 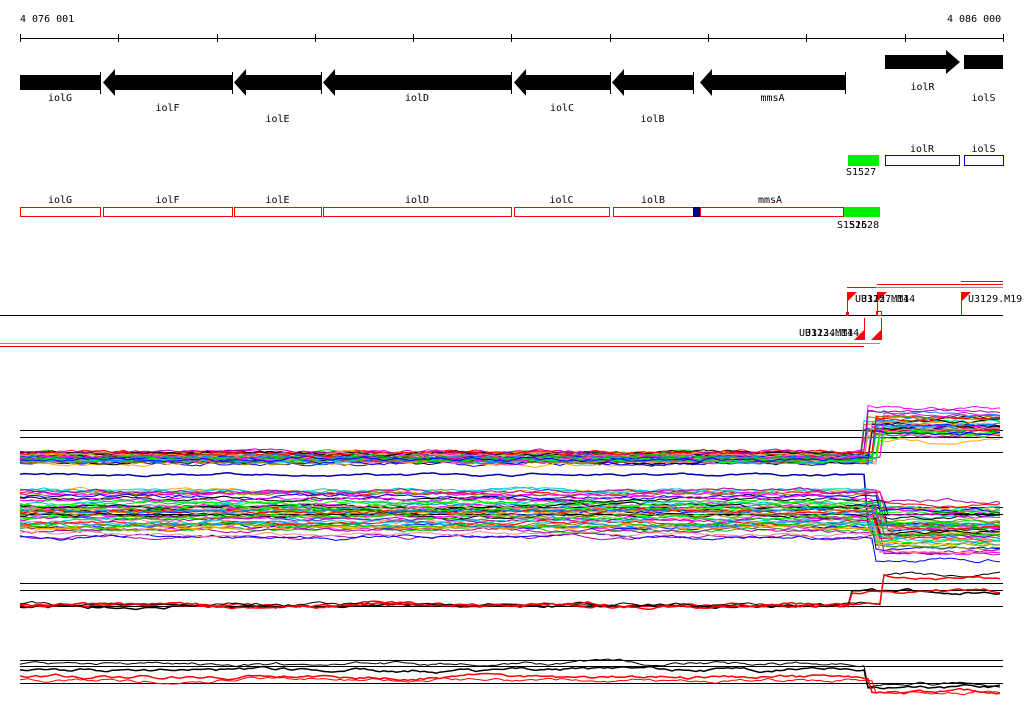 What do you see at coordinates (277, 82) in the screenshot?
I see `gene-arrow-iolE` at bounding box center [277, 82].